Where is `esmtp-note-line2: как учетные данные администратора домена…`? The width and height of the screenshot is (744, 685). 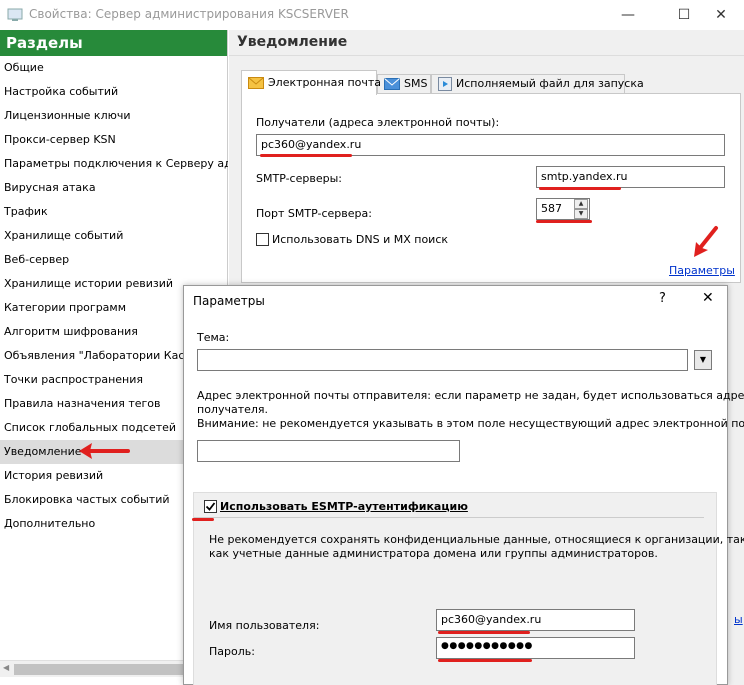
esmtp-note-line2: как учетные данные администратора домена… is located at coordinates (433, 553).